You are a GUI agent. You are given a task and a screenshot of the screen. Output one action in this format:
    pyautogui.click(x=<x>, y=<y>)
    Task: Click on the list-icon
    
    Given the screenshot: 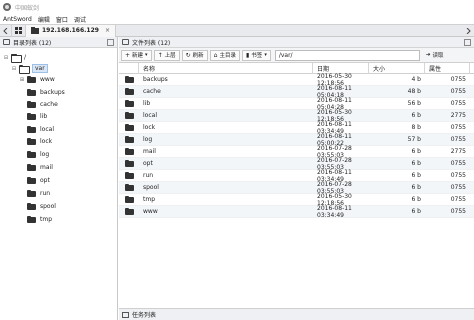 What is the action you would take?
    pyautogui.click(x=125, y=42)
    